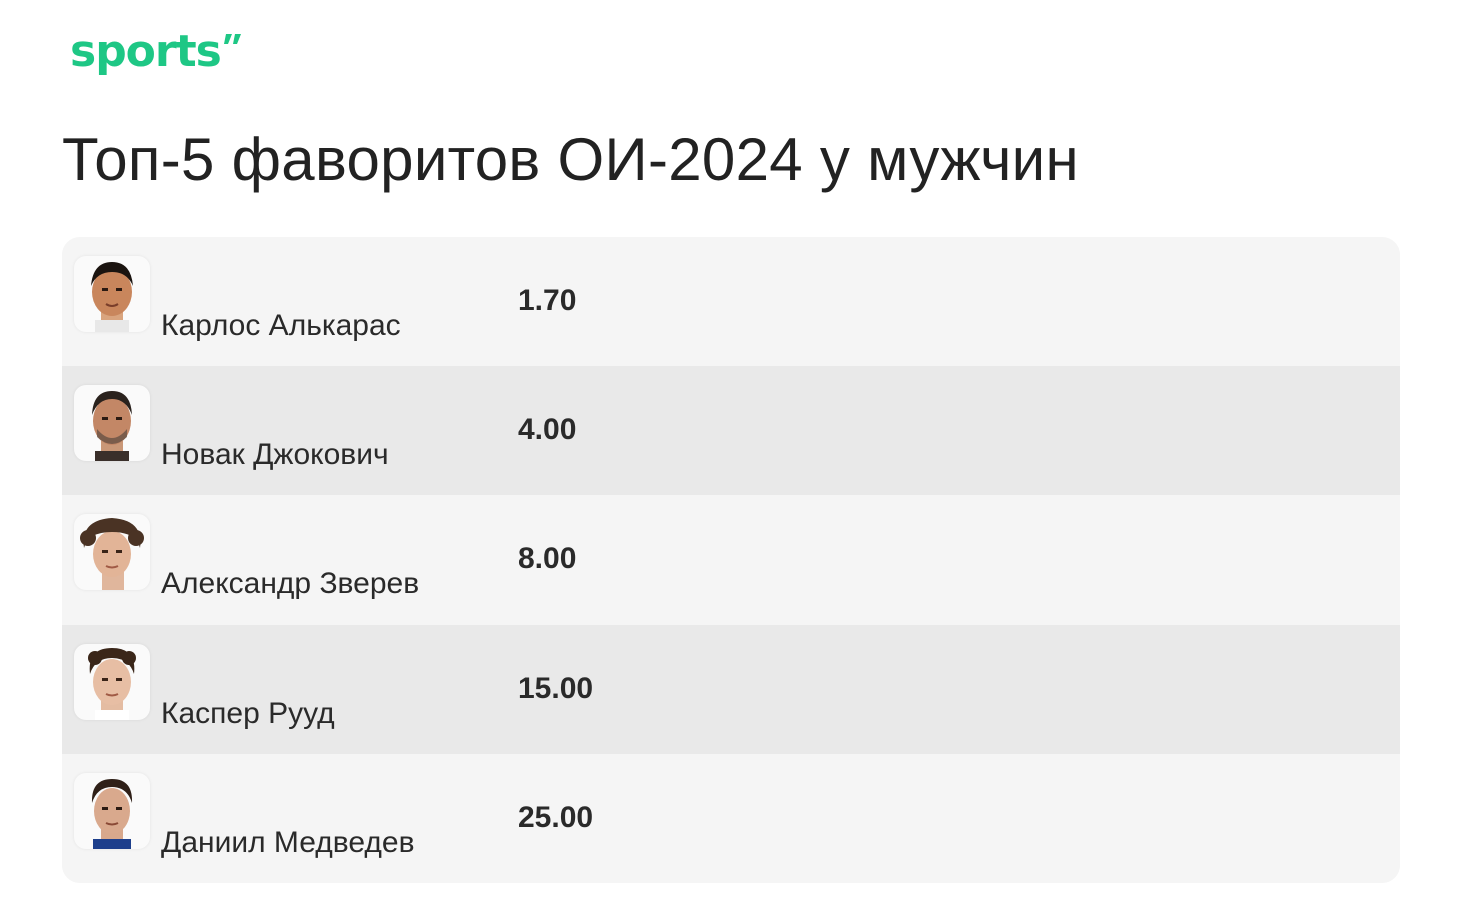 The height and width of the screenshot is (913, 1460). I want to click on player-odds: 15.00, so click(556, 688).